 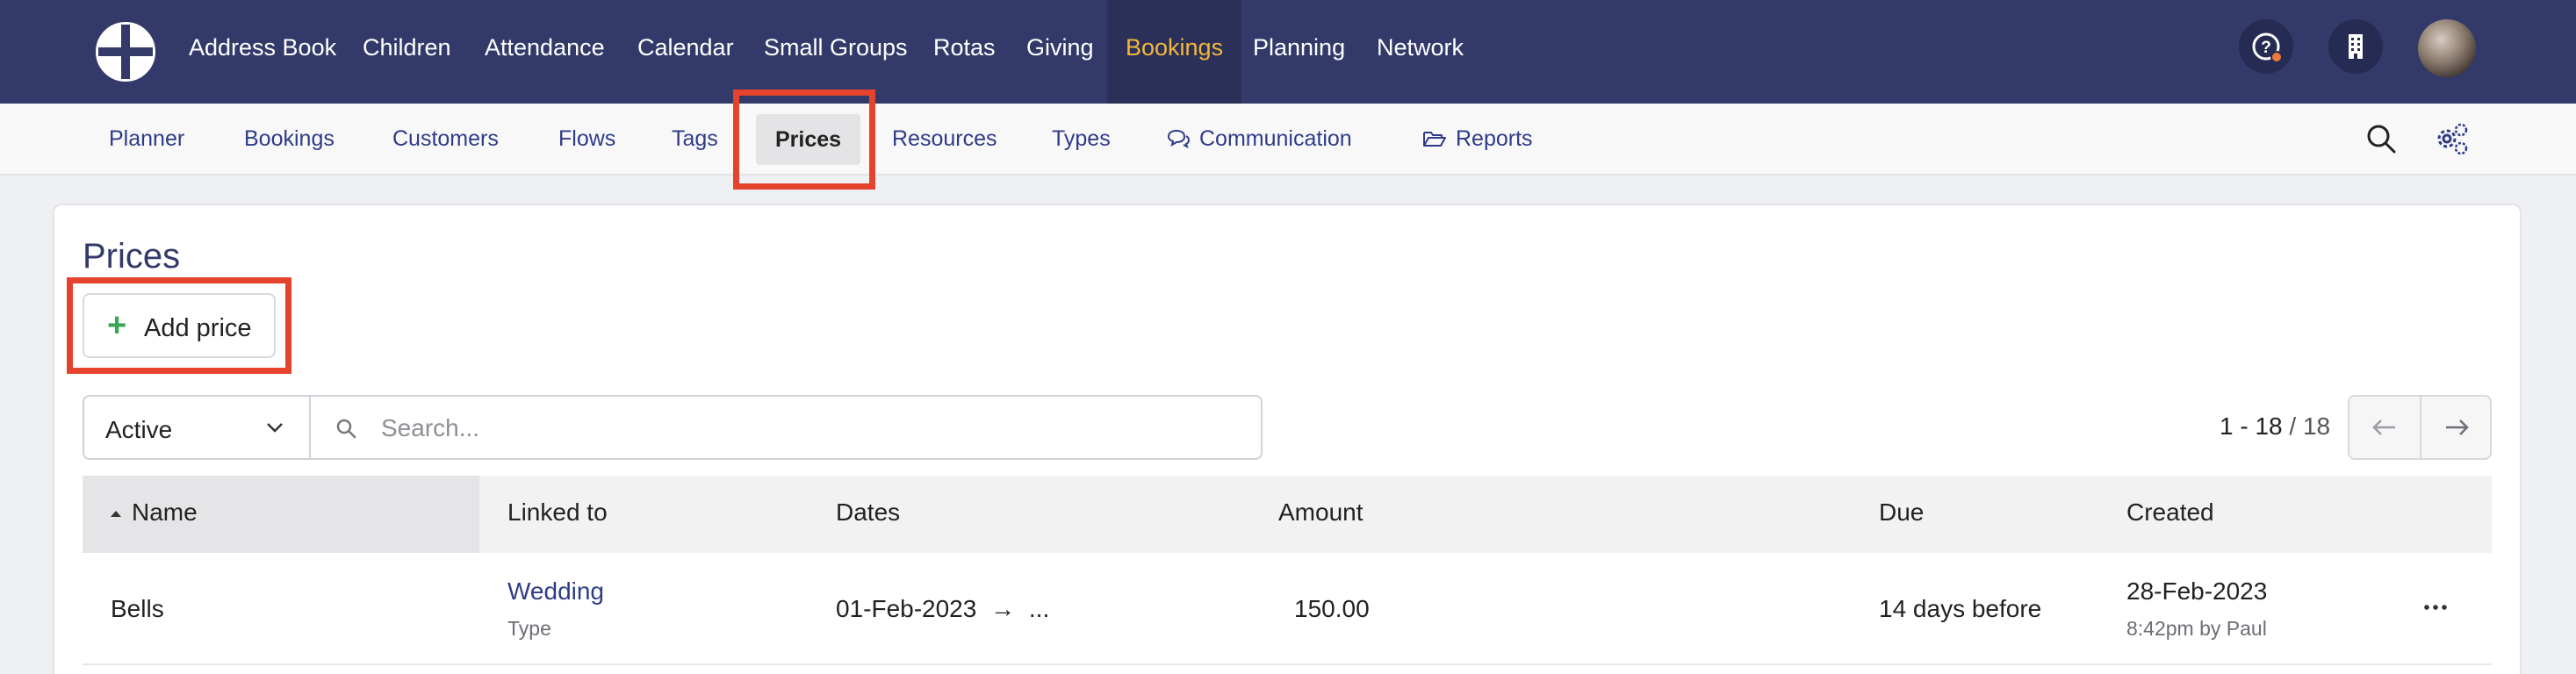 What do you see at coordinates (1321, 512) in the screenshot?
I see `column-amount: Amount` at bounding box center [1321, 512].